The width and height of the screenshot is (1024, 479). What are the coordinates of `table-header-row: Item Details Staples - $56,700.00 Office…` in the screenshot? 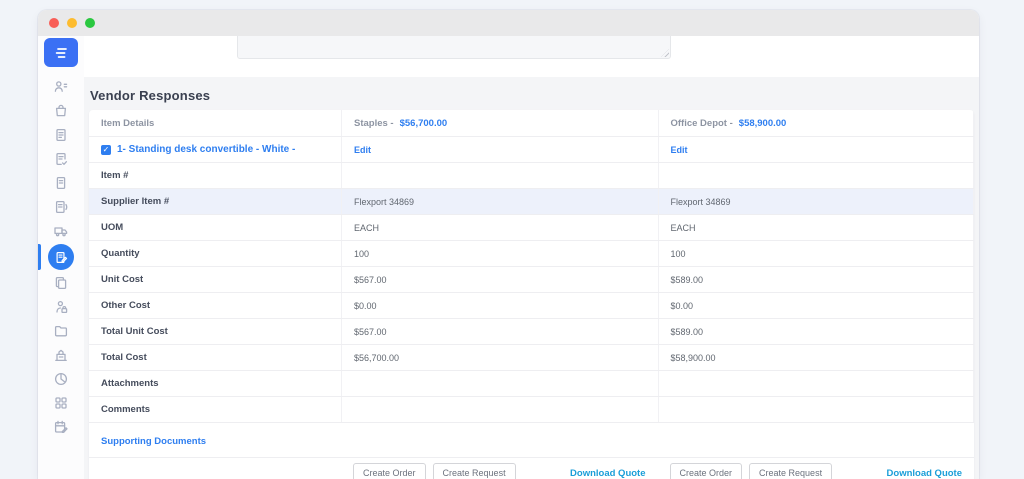 It's located at (531, 123).